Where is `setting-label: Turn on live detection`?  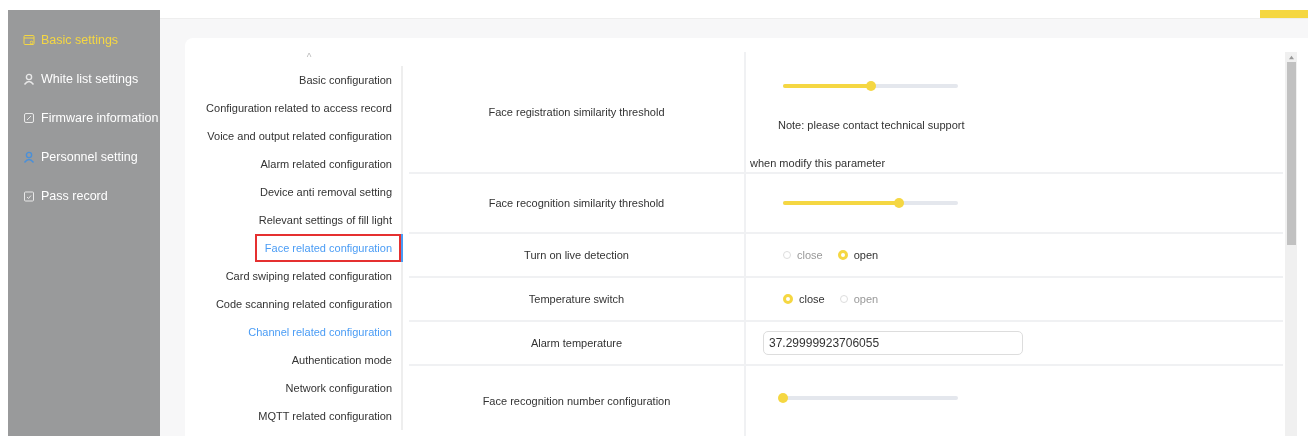 setting-label: Turn on live detection is located at coordinates (576, 254).